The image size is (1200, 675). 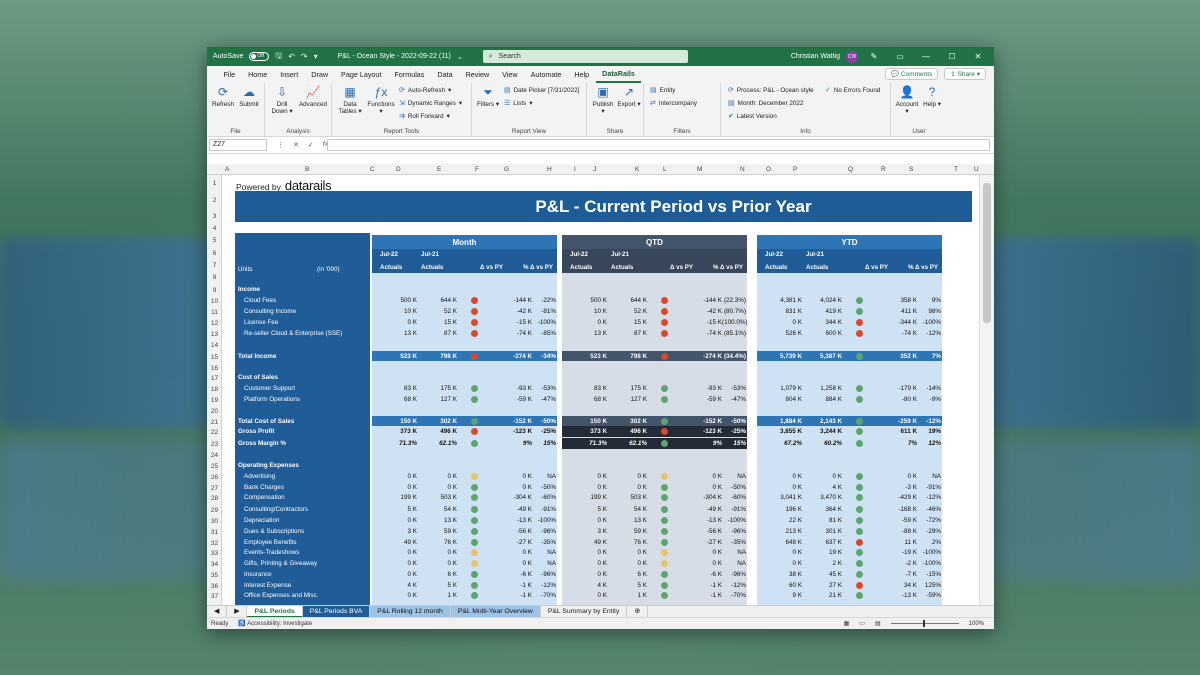 What do you see at coordinates (214, 216) in the screenshot?
I see `row-header-3: 3` at bounding box center [214, 216].